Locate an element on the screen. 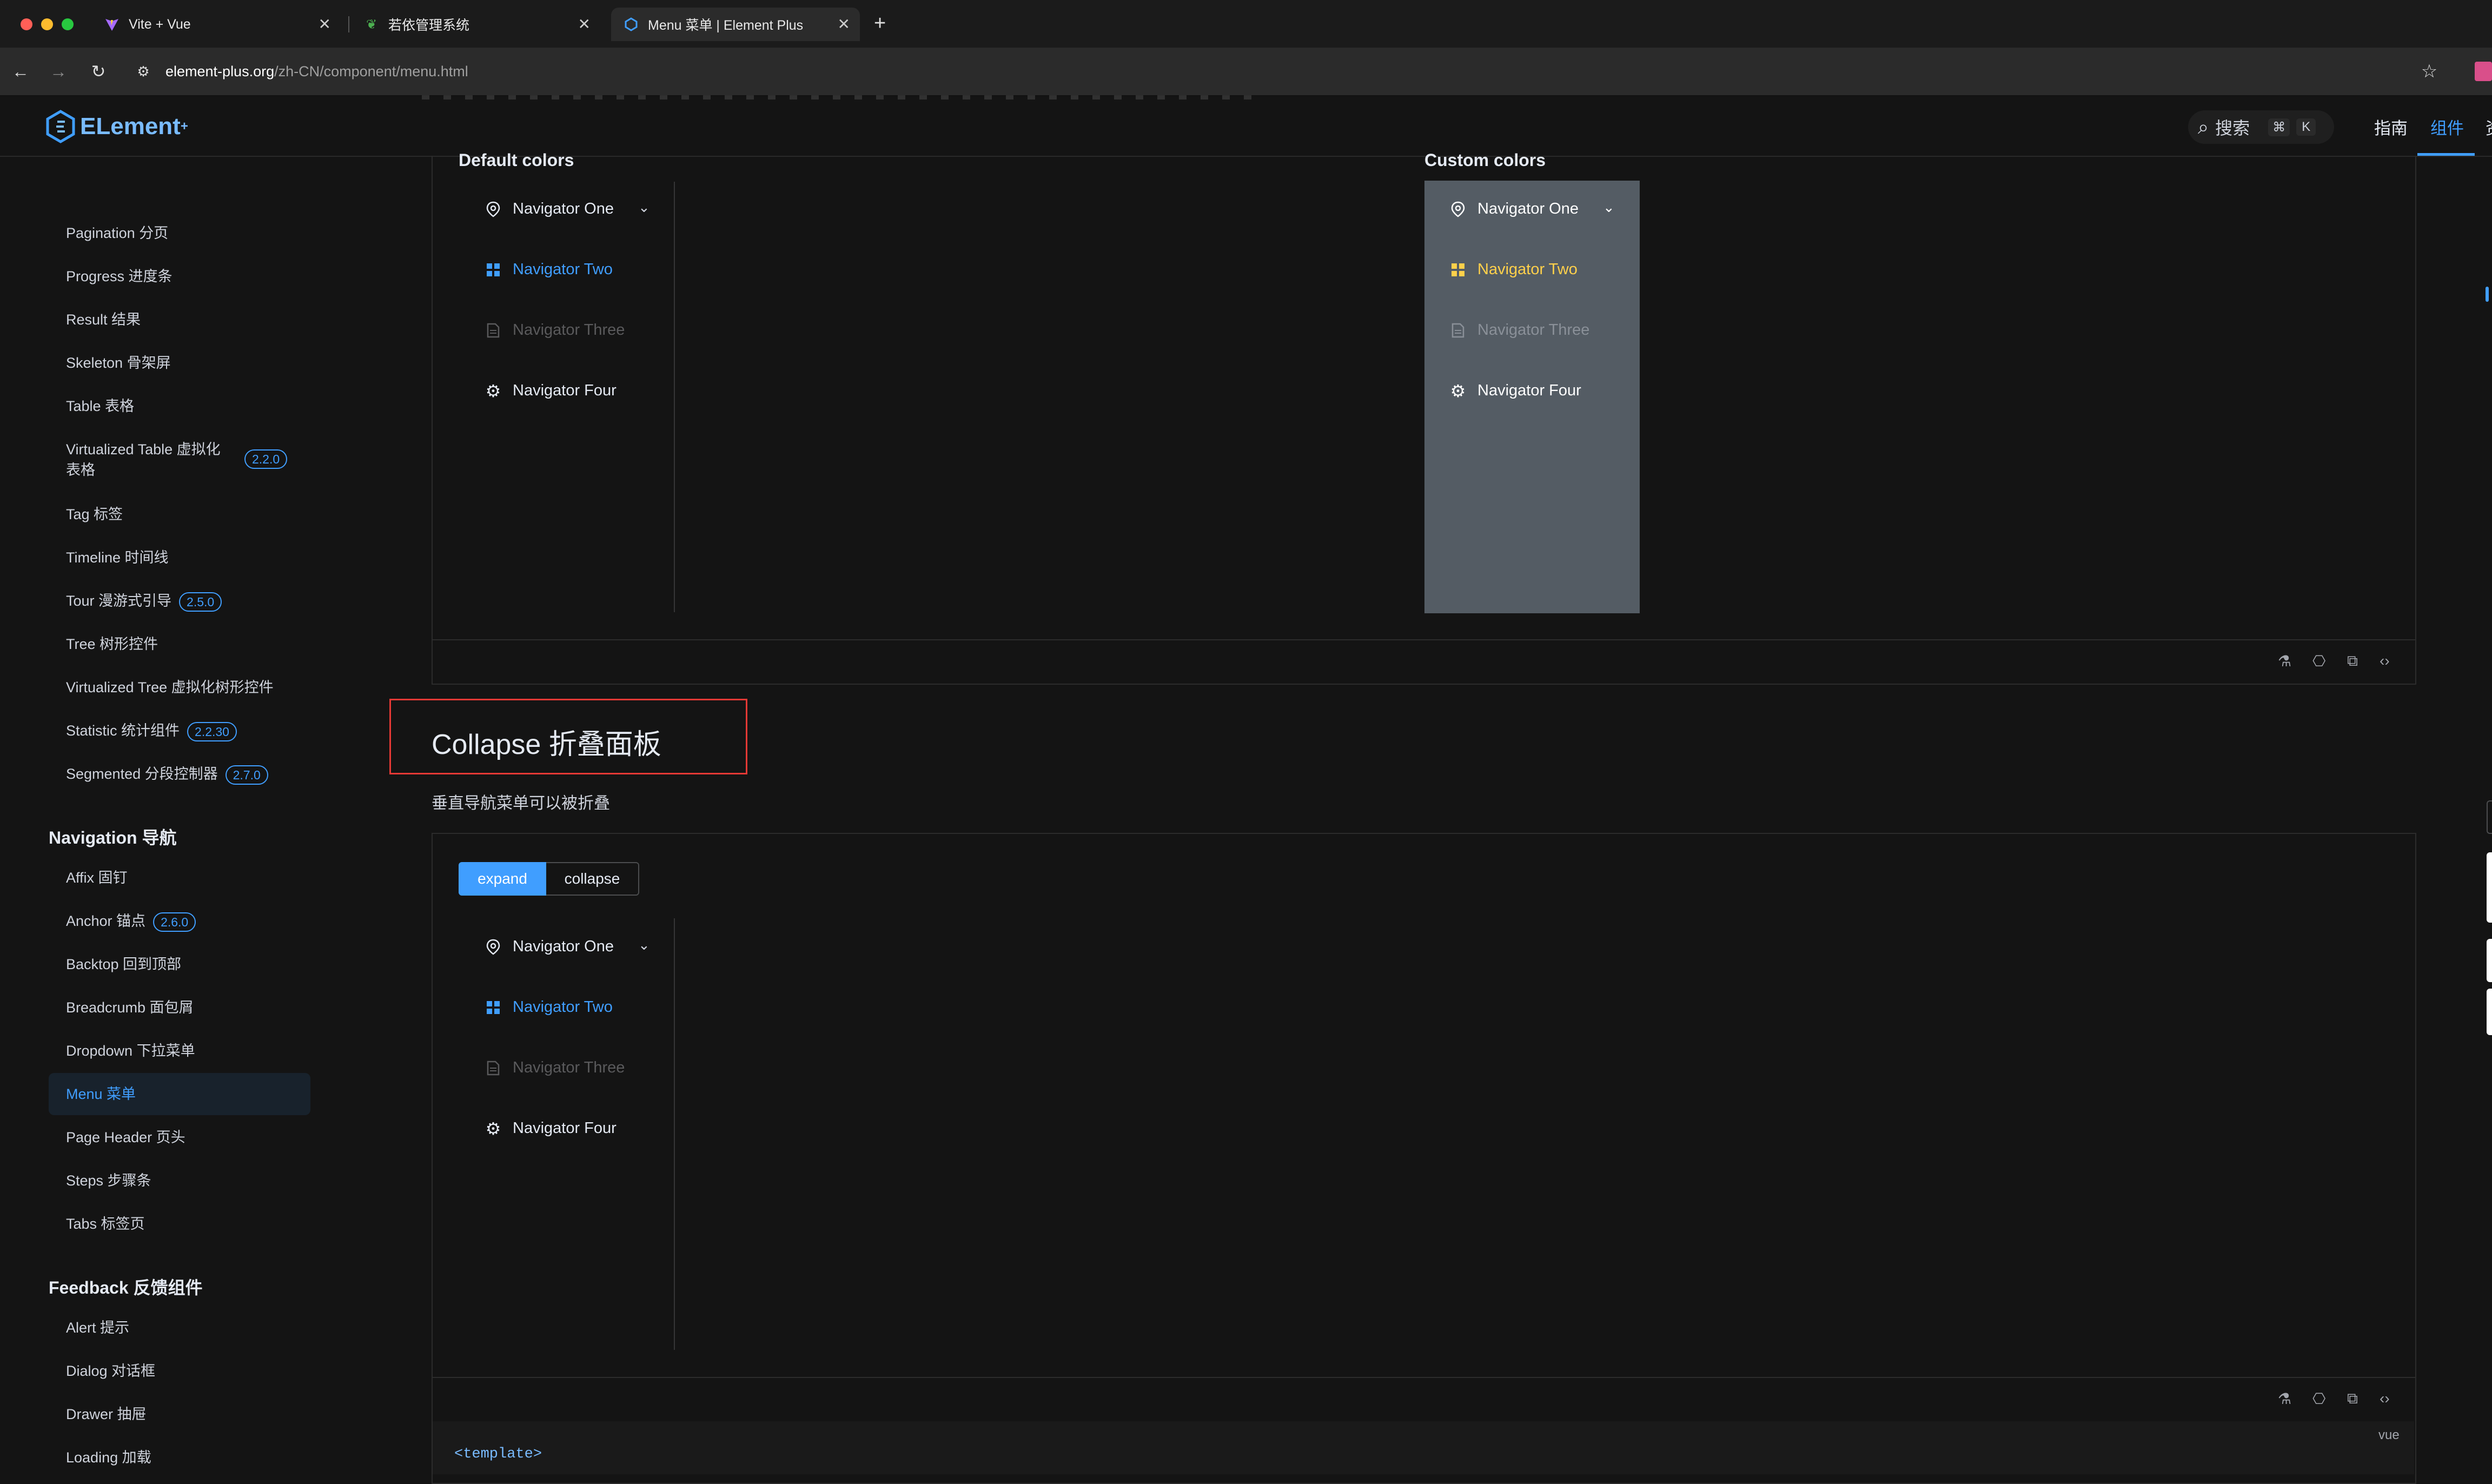 This screenshot has width=2492, height=1484. menu-item-label: Navigator Two is located at coordinates (1528, 269).